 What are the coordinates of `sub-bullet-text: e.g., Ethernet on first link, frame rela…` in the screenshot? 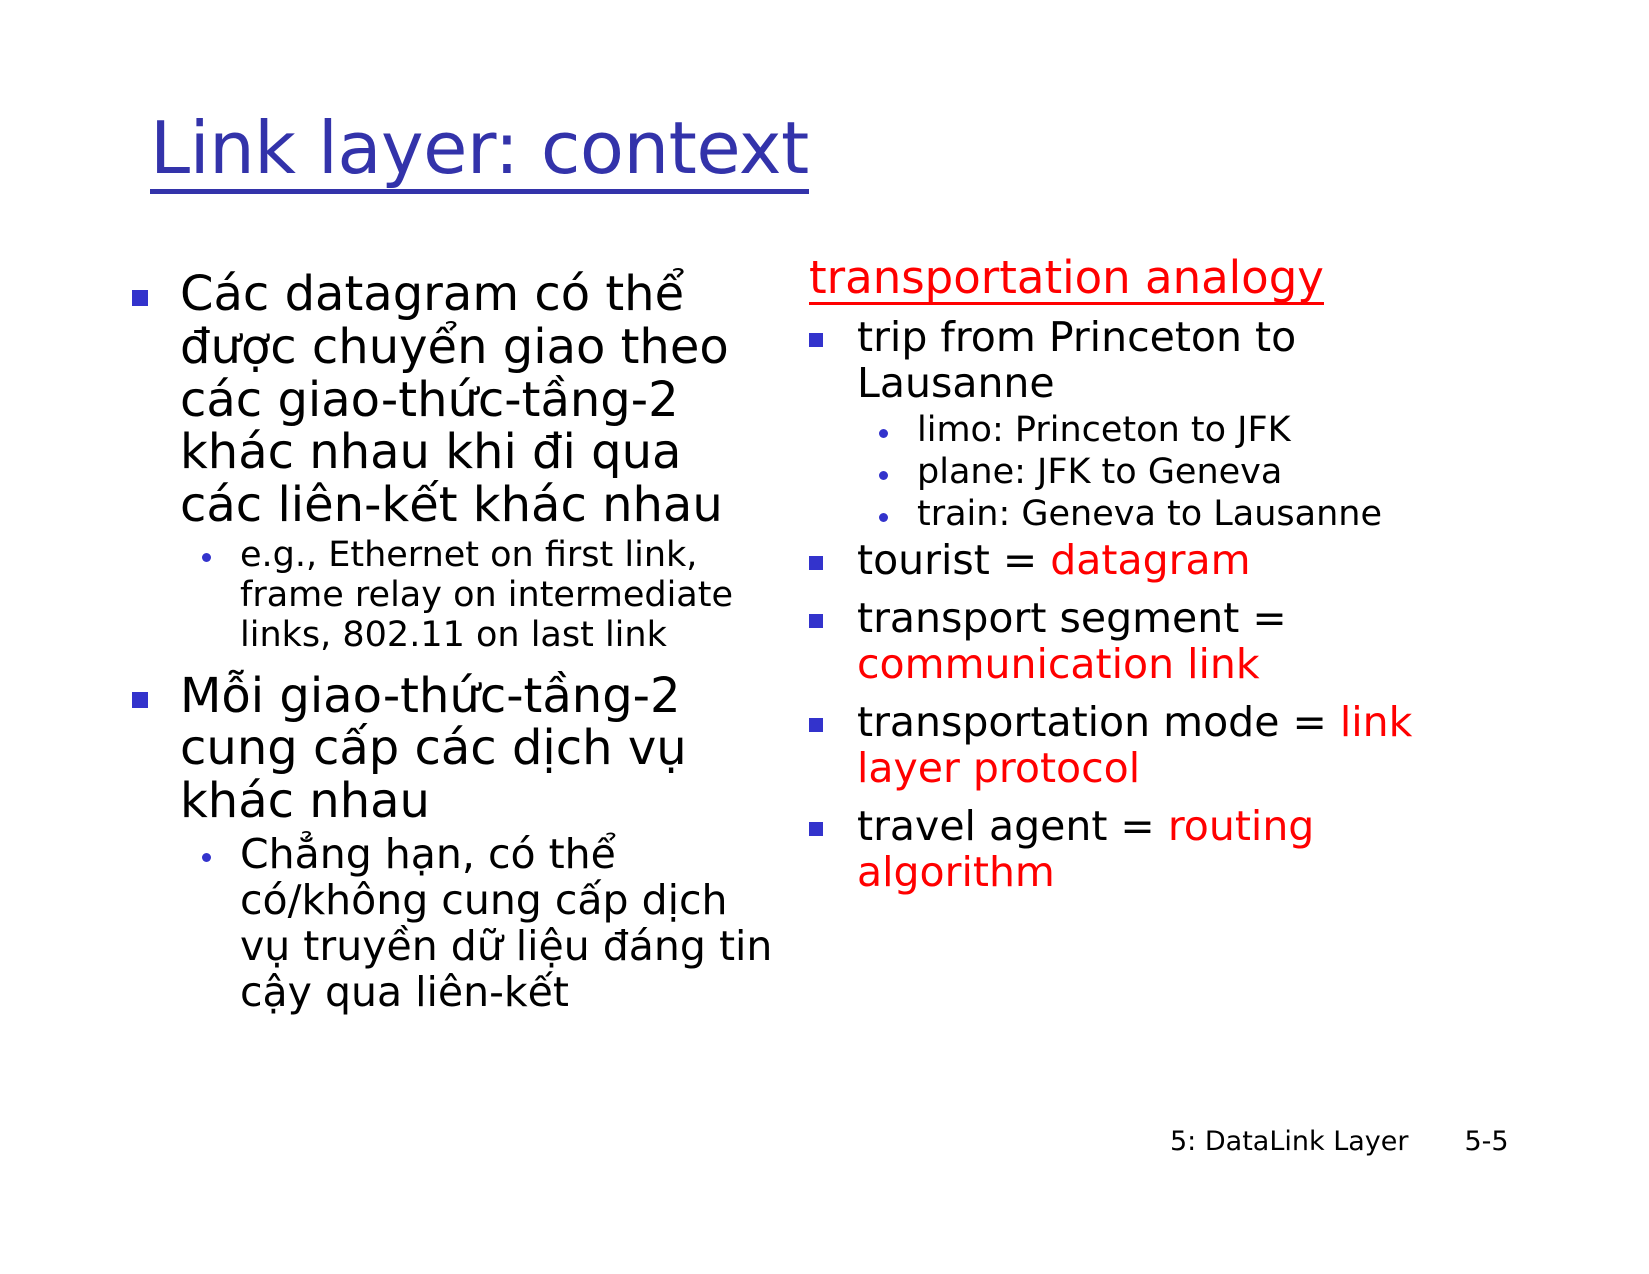 It's located at (487, 594).